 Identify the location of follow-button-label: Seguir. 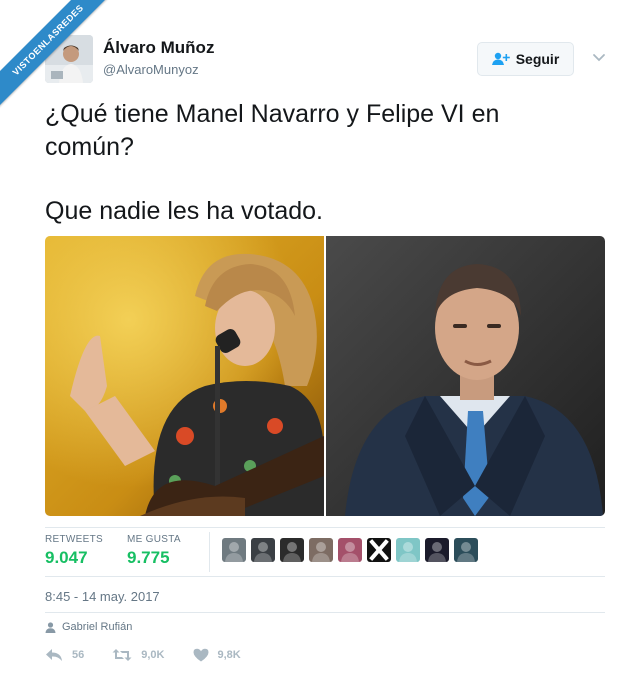
(537, 59).